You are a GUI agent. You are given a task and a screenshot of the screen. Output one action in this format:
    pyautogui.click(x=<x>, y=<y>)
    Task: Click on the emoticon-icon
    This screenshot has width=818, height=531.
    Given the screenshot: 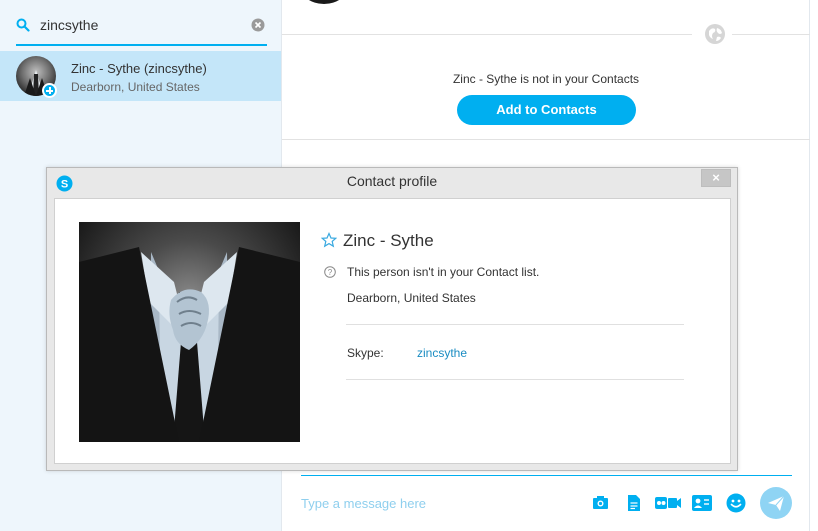 What is the action you would take?
    pyautogui.click(x=736, y=503)
    